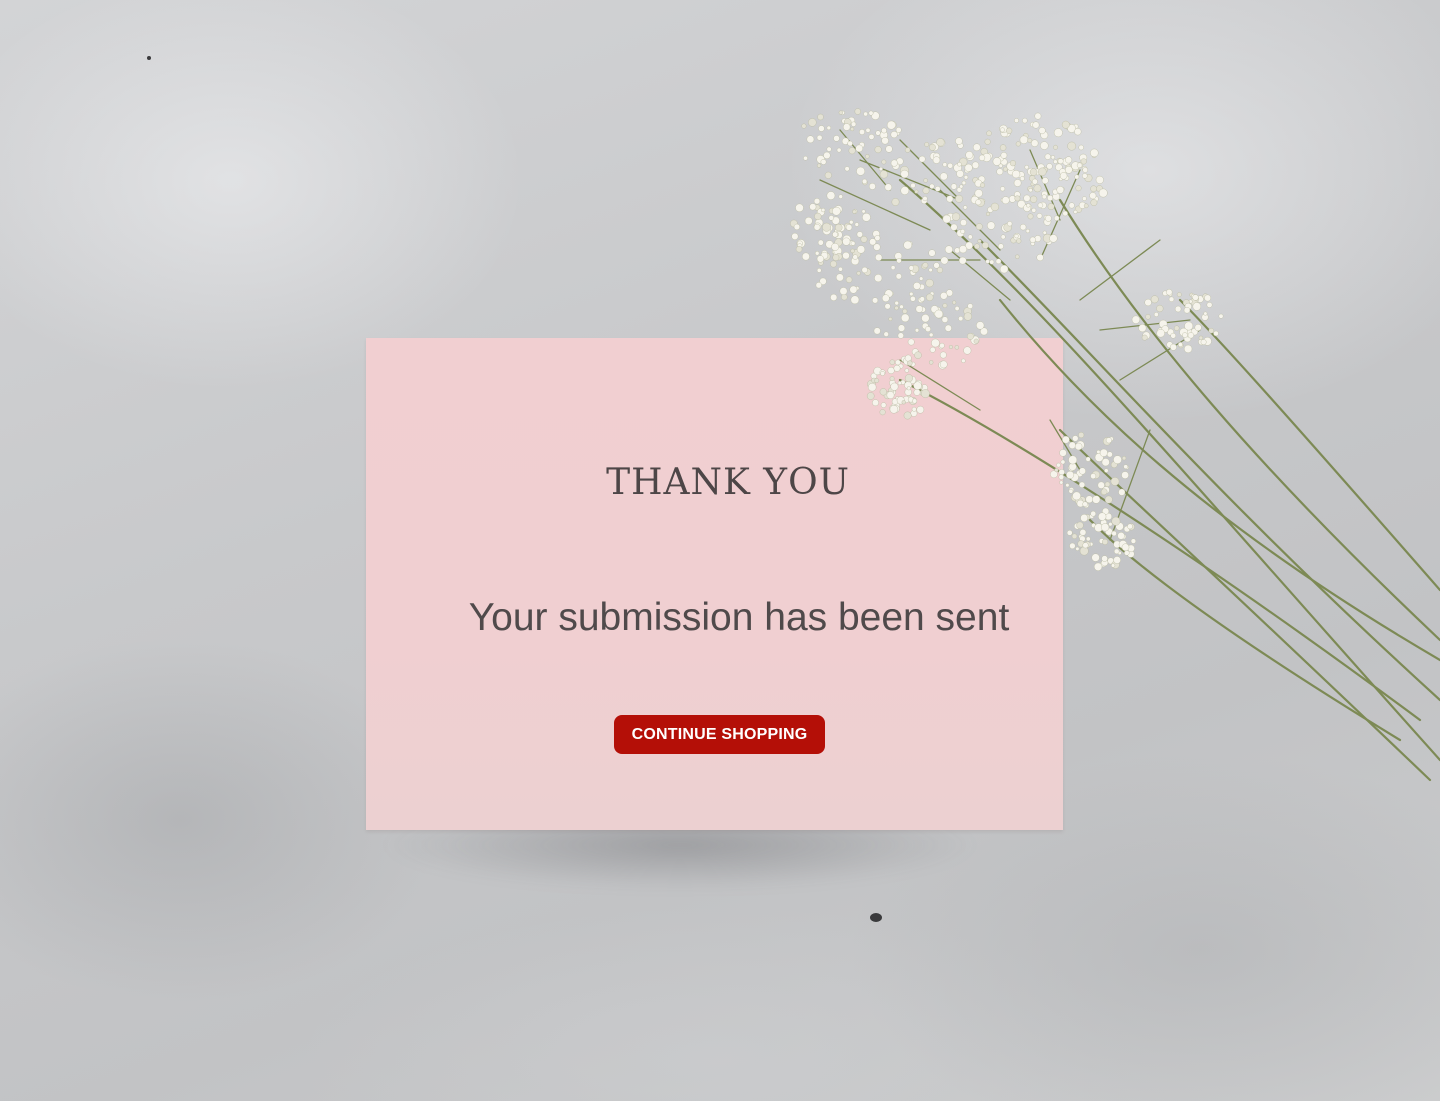 Image resolution: width=1440 pixels, height=1101 pixels. Describe the element at coordinates (719, 734) in the screenshot. I see `continue-shopping-button: CONTINUE SHOPPING` at that location.